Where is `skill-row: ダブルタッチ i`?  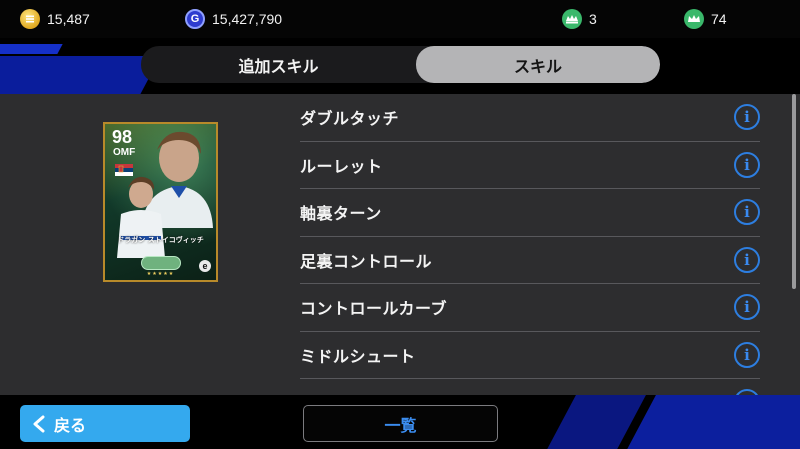 skill-row: ダブルタッチ i is located at coordinates (530, 118).